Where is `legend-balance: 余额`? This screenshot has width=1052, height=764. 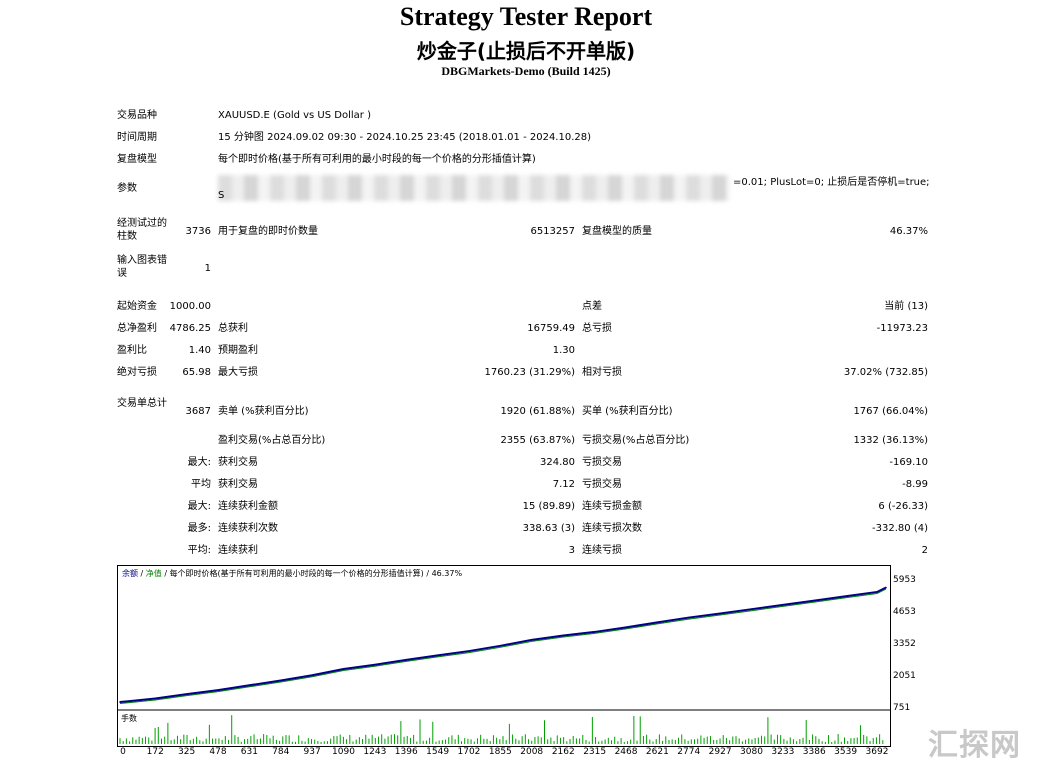
legend-balance: 余额 is located at coordinates (130, 573).